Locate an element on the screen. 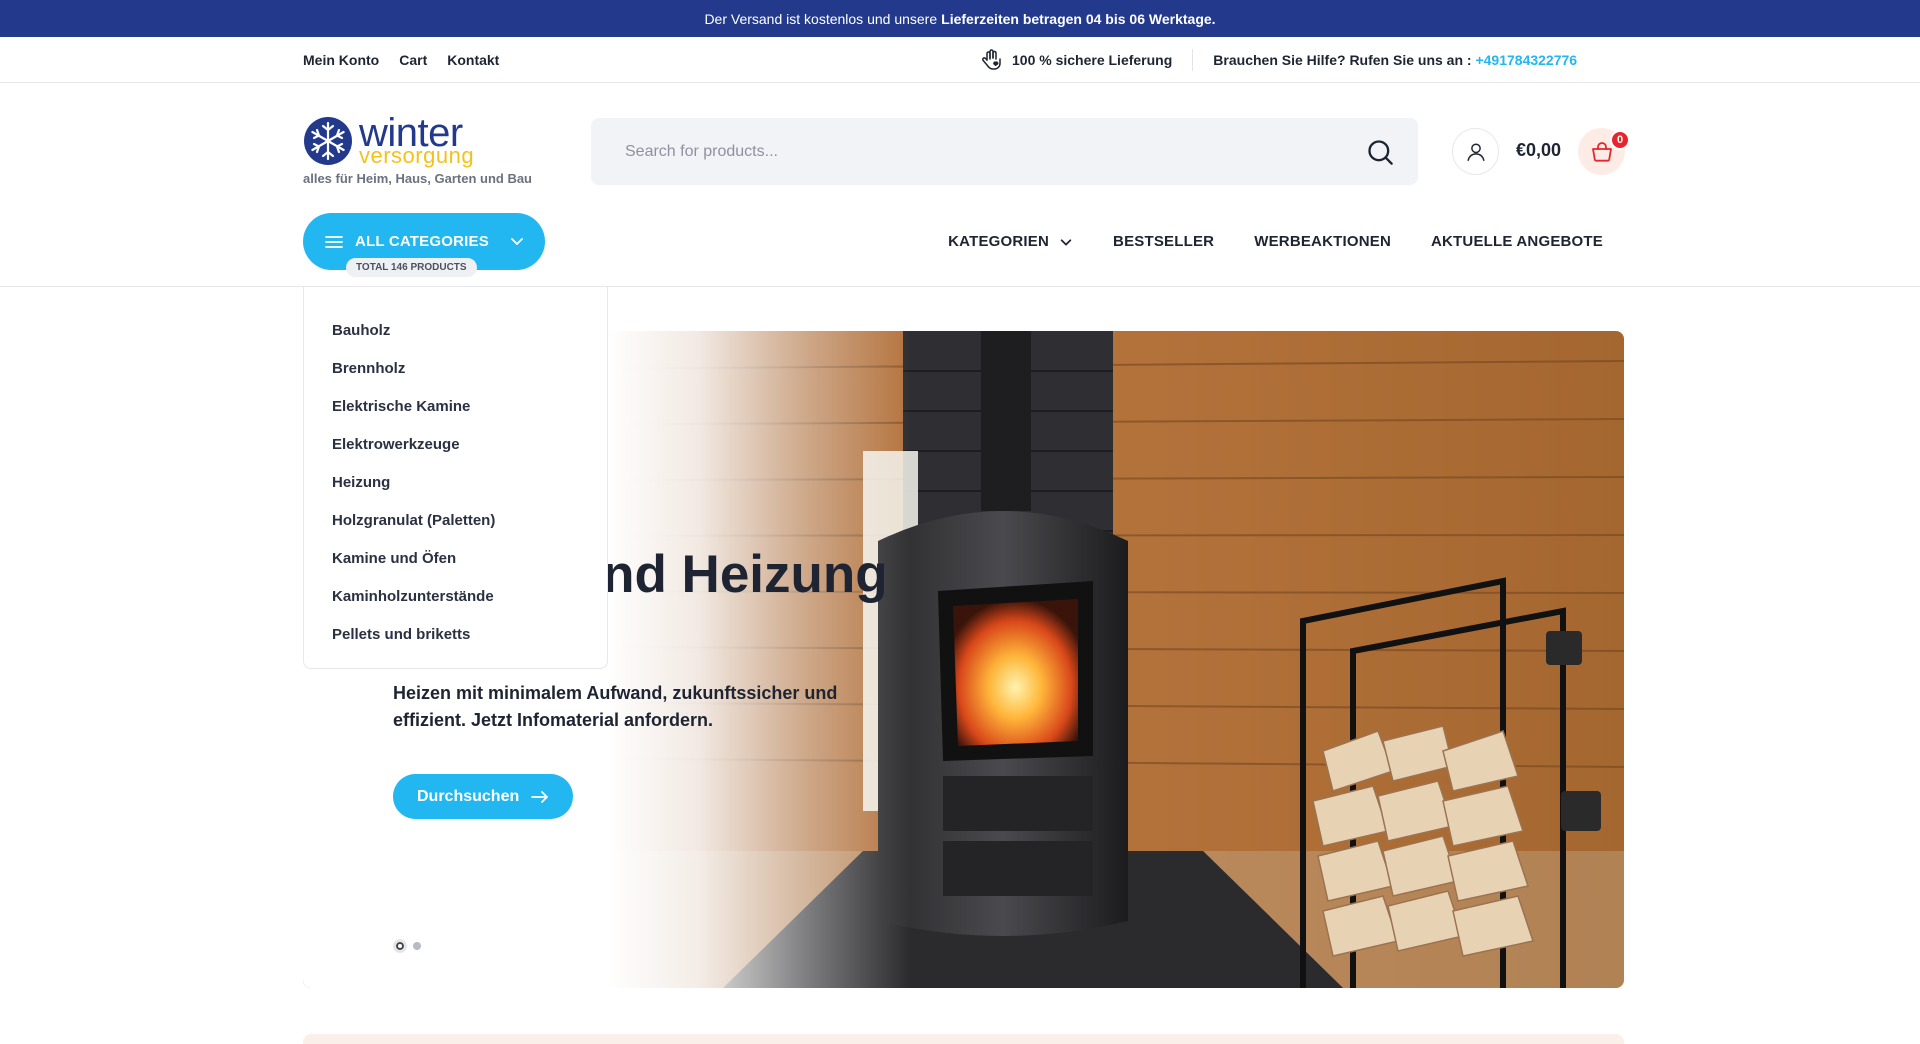 The height and width of the screenshot is (1044, 1920). account-button is located at coordinates (1475, 151).